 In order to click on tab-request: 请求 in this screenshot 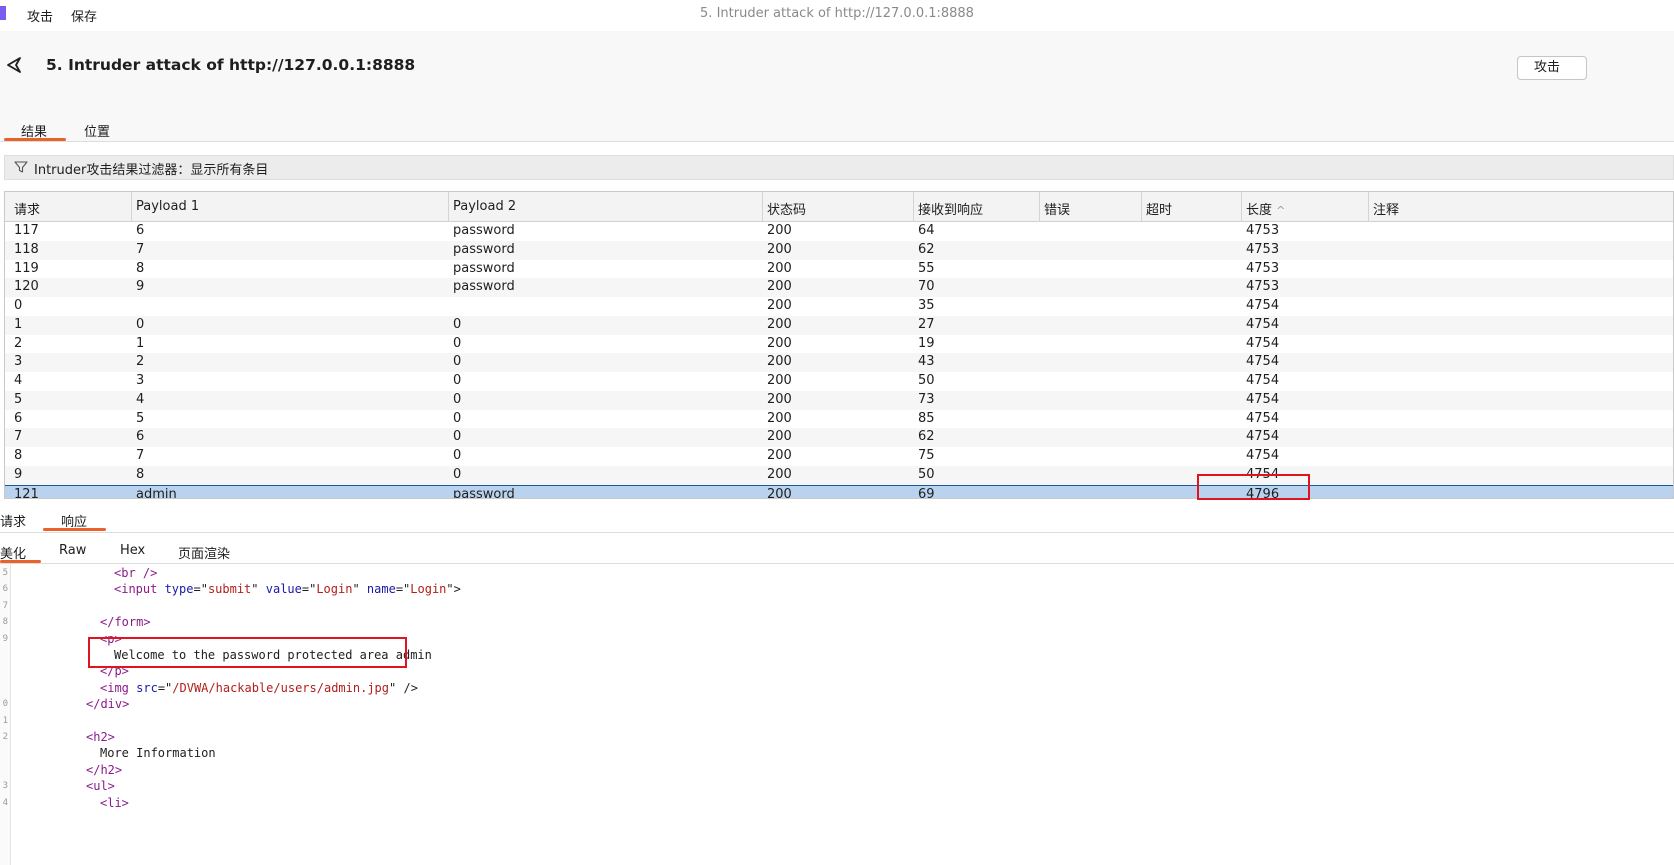, I will do `click(13, 520)`.